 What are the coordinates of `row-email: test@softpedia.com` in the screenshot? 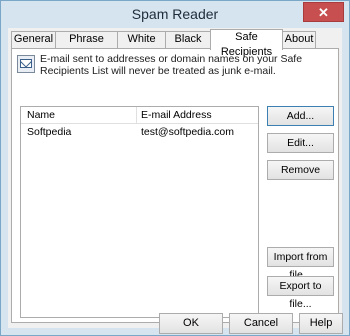 It's located at (187, 132).